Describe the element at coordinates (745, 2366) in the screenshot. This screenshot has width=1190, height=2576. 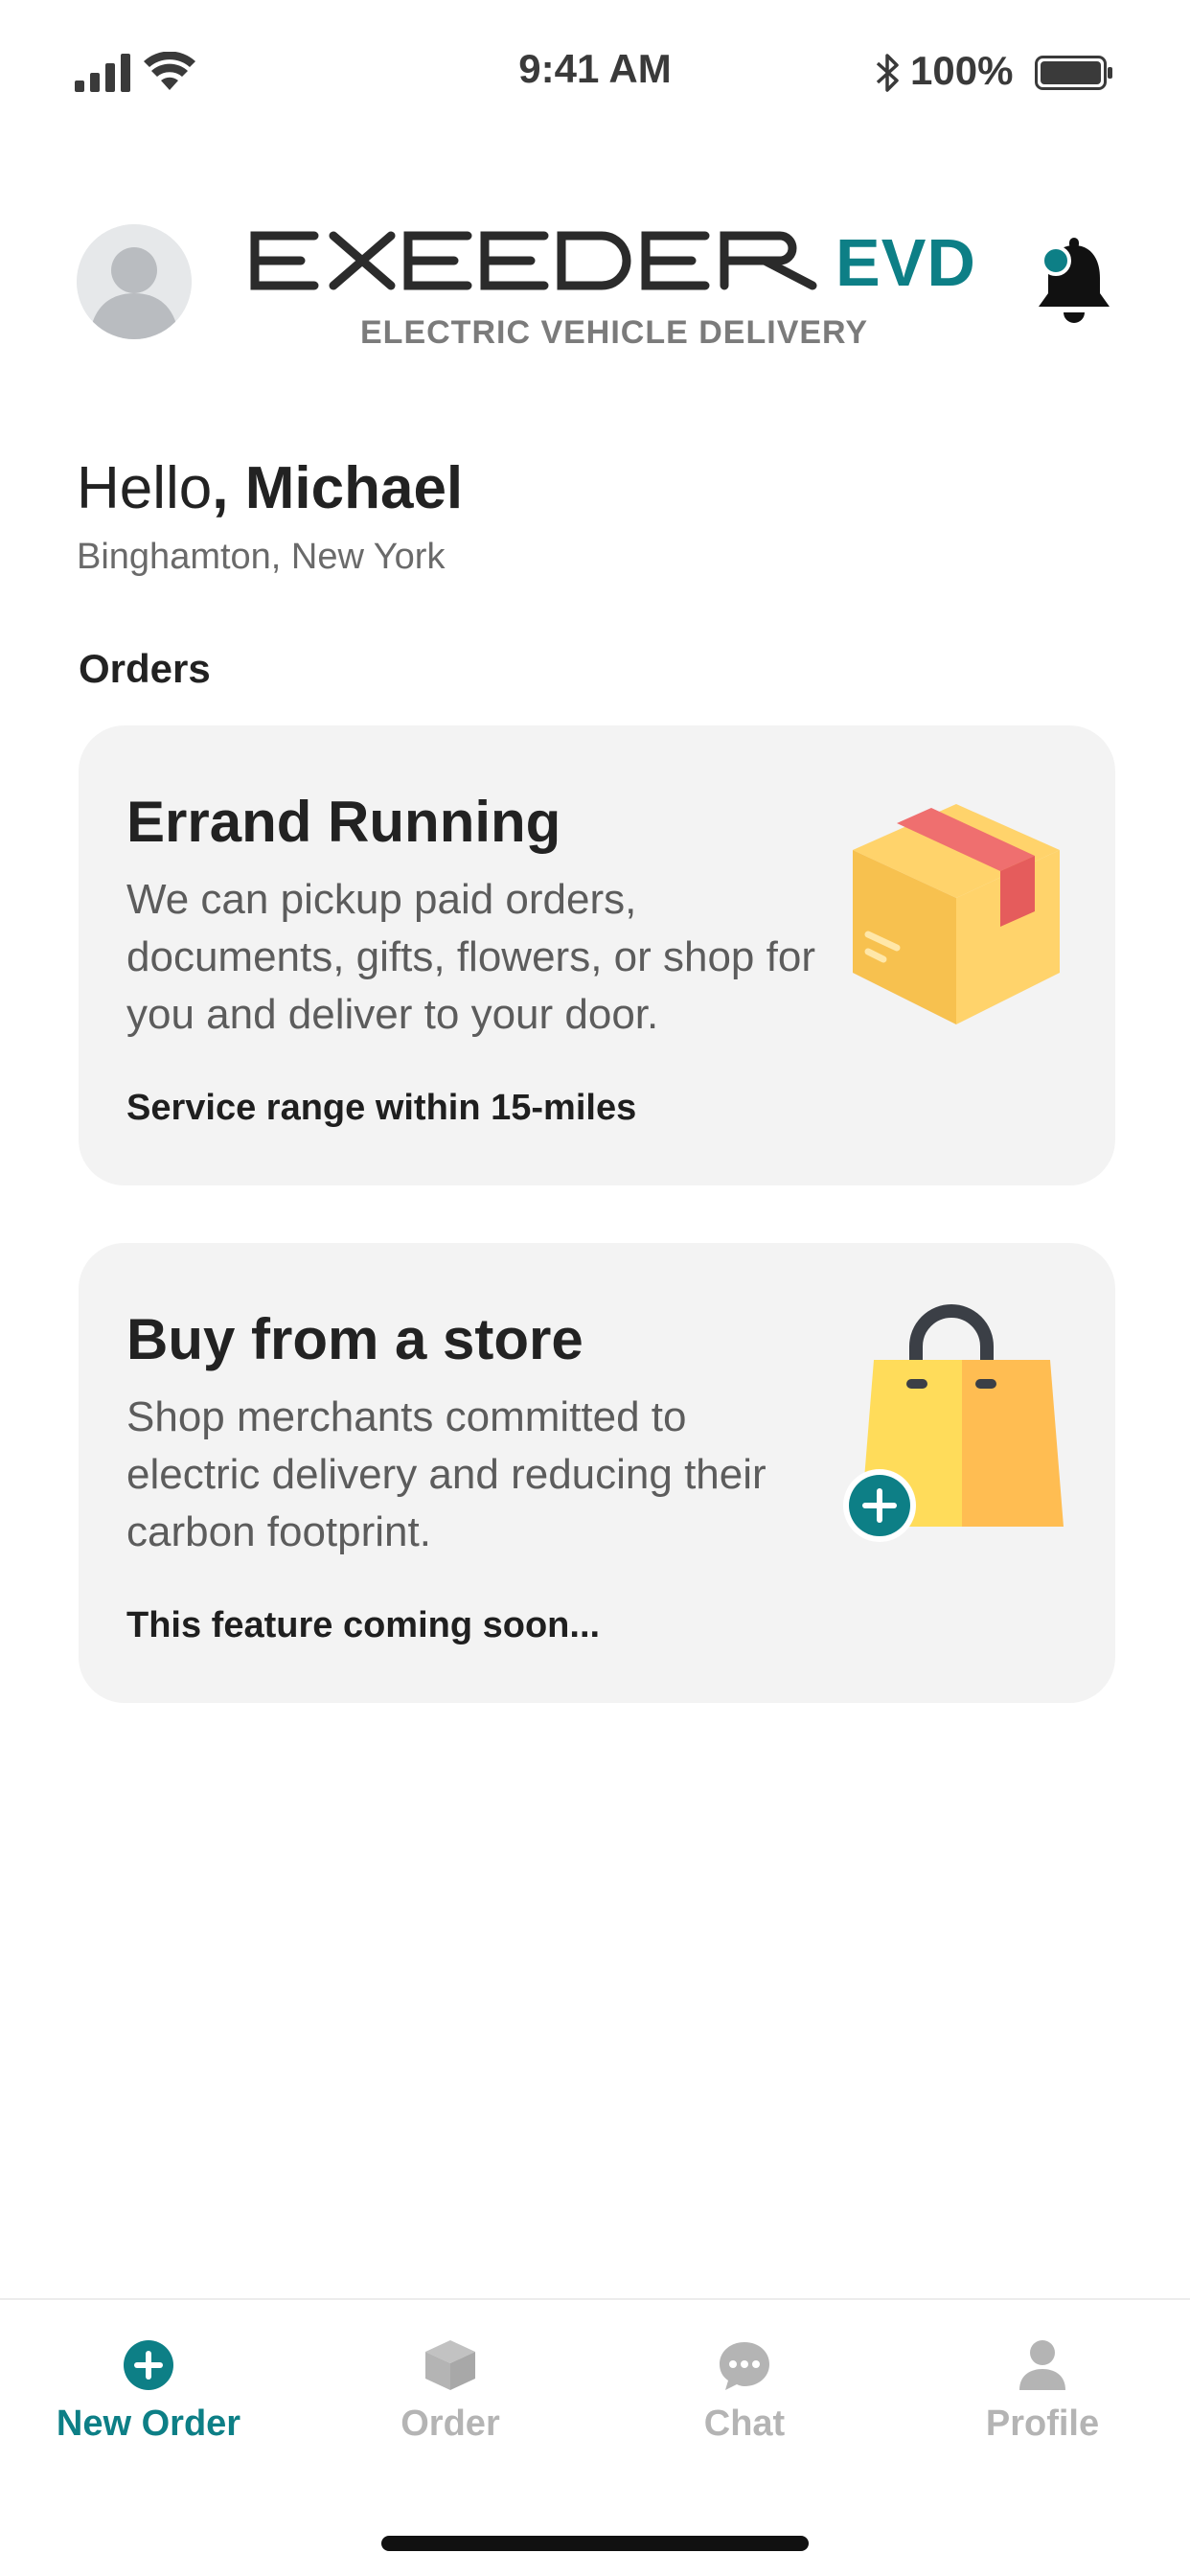
I see `chat-bubble-icon` at that location.